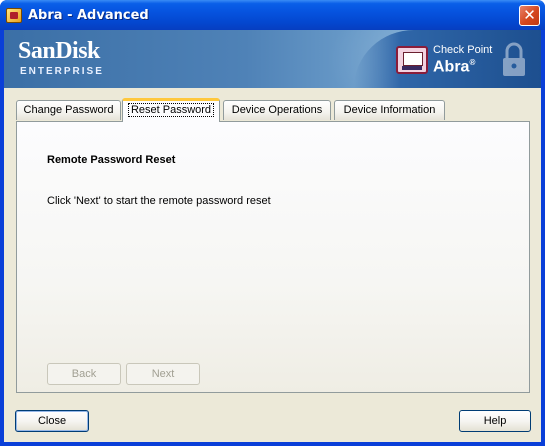  I want to click on panel-heading: Remote Password Reset, so click(111, 160).